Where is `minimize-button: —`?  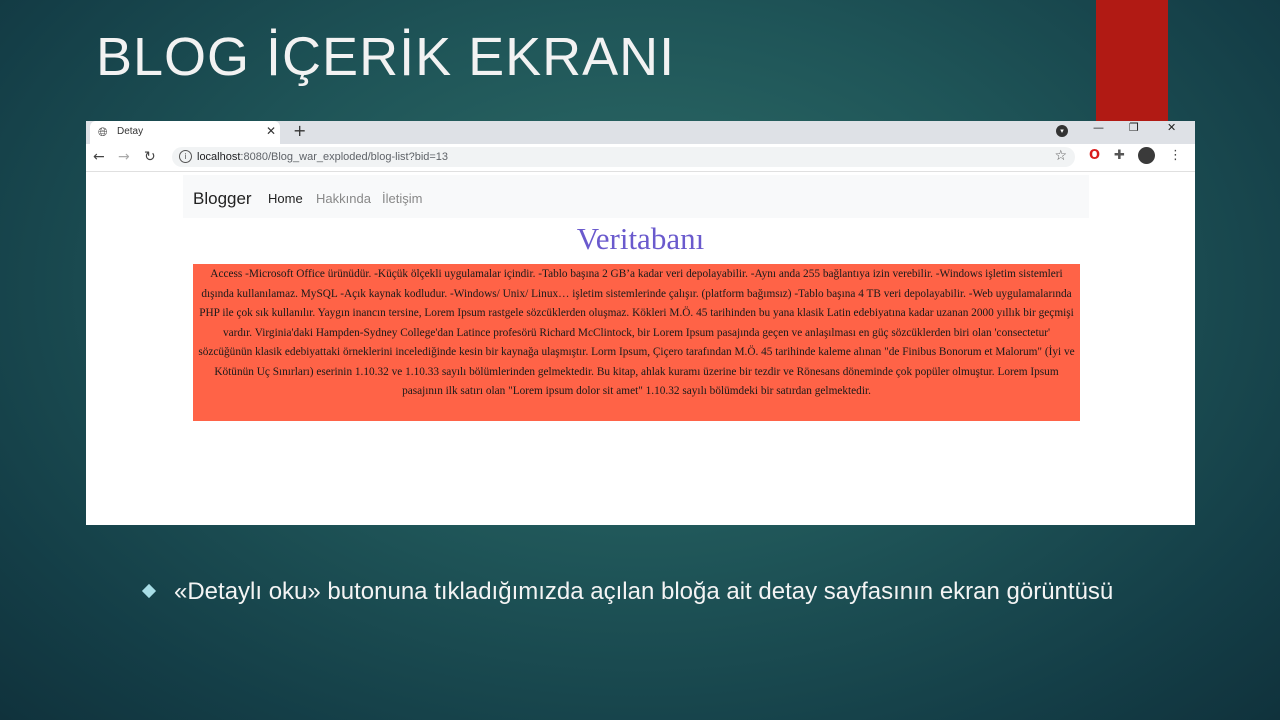 minimize-button: — is located at coordinates (1098, 128).